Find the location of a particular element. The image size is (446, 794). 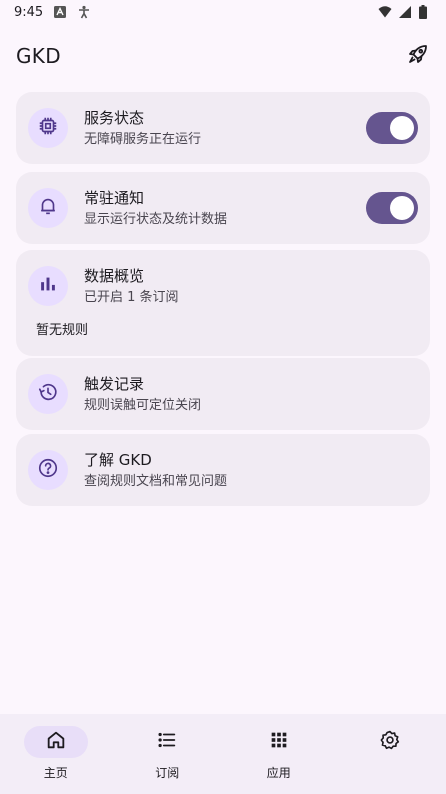

history-icon is located at coordinates (48, 394).